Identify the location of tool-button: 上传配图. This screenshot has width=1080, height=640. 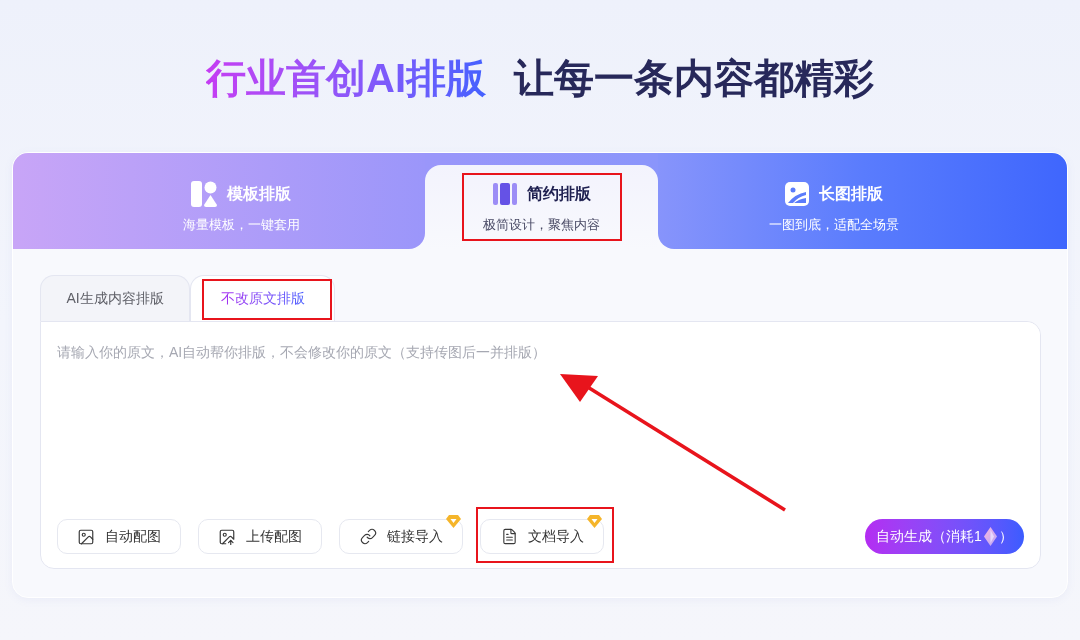
(260, 536).